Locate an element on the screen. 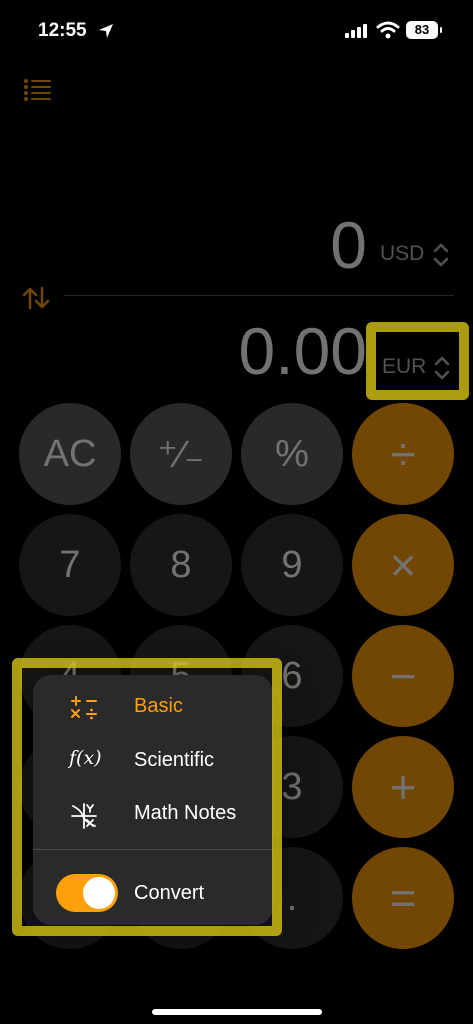 The height and width of the screenshot is (1024, 473). home-indicator is located at coordinates (237, 1012).